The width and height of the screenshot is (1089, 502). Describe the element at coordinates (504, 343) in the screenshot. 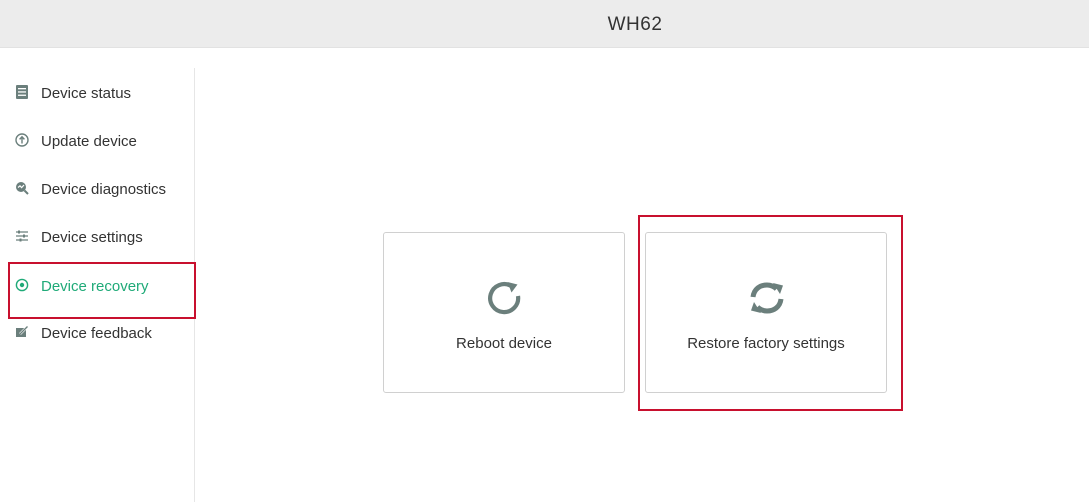

I see `reboot-device-label: Reboot device` at that location.